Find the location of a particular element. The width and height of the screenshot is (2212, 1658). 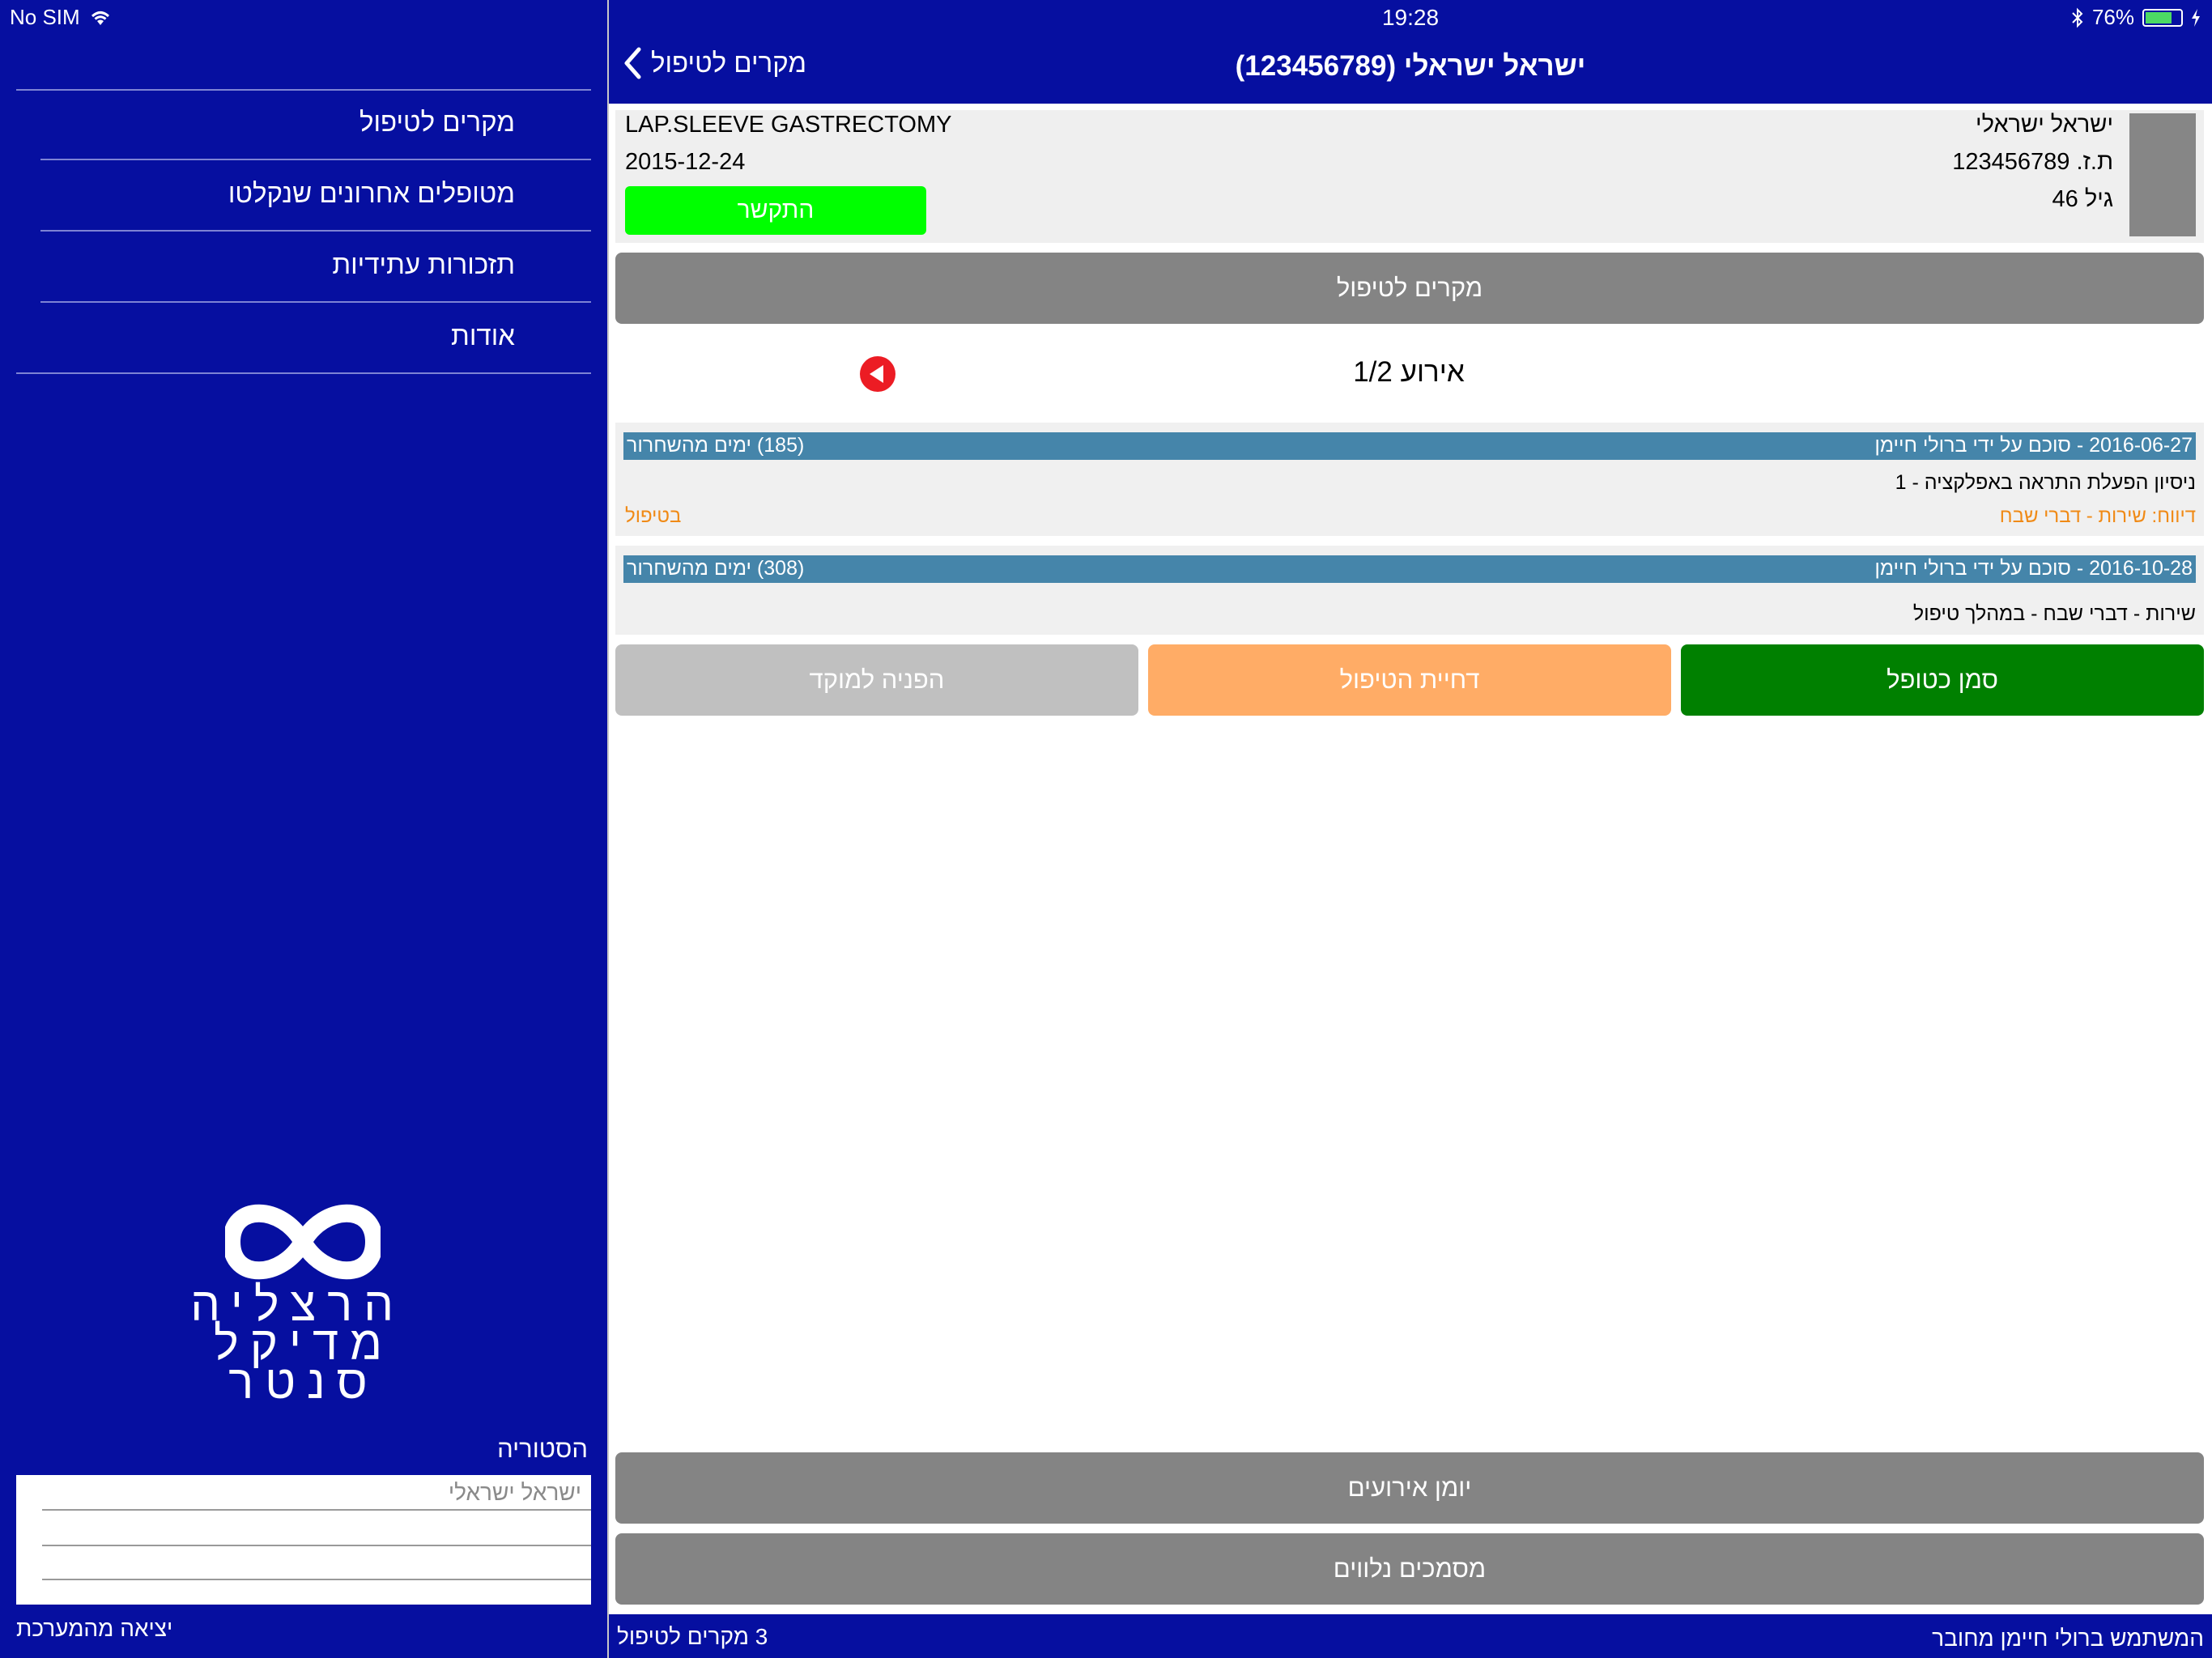

battery-level is located at coordinates (2159, 17).